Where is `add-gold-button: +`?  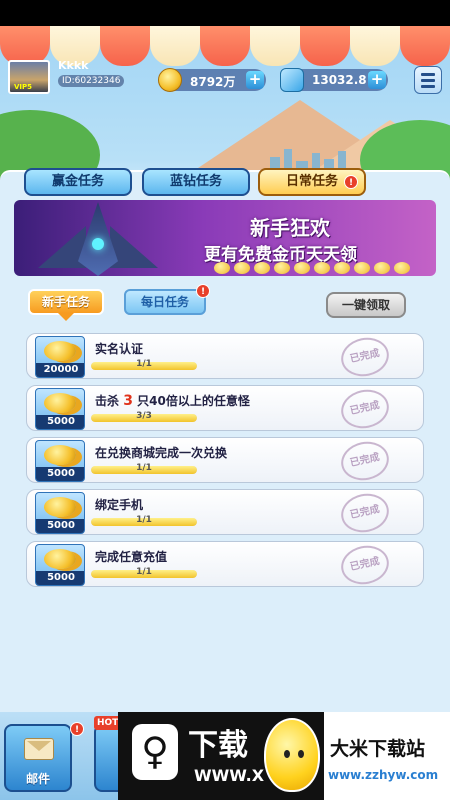 add-gold-button: + is located at coordinates (255, 80).